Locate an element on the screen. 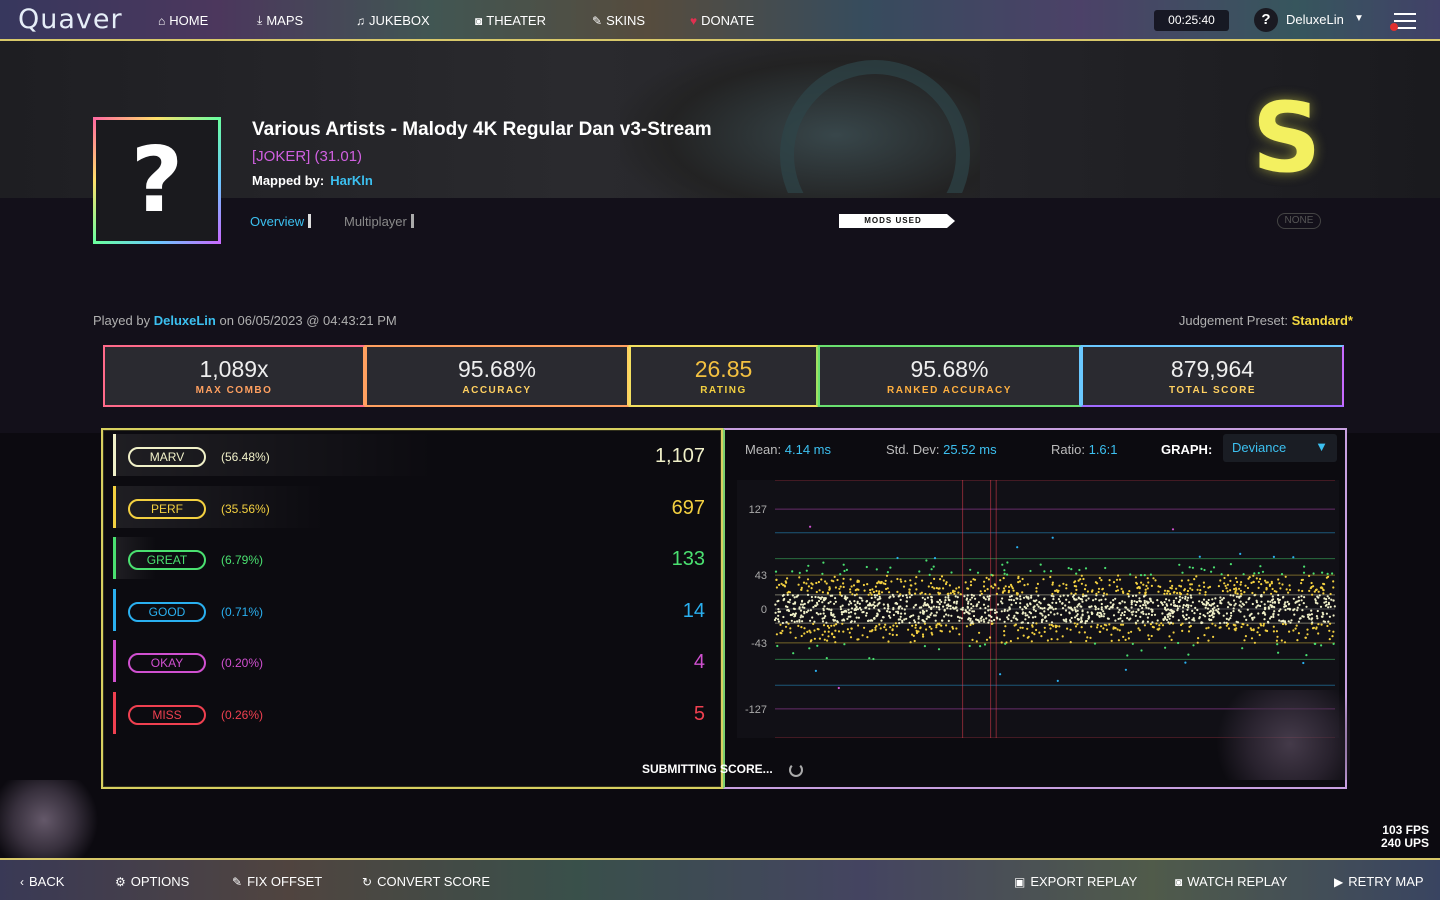 Image resolution: width=1440 pixels, height=900 pixels. tab-overview: Overview is located at coordinates (280, 221).